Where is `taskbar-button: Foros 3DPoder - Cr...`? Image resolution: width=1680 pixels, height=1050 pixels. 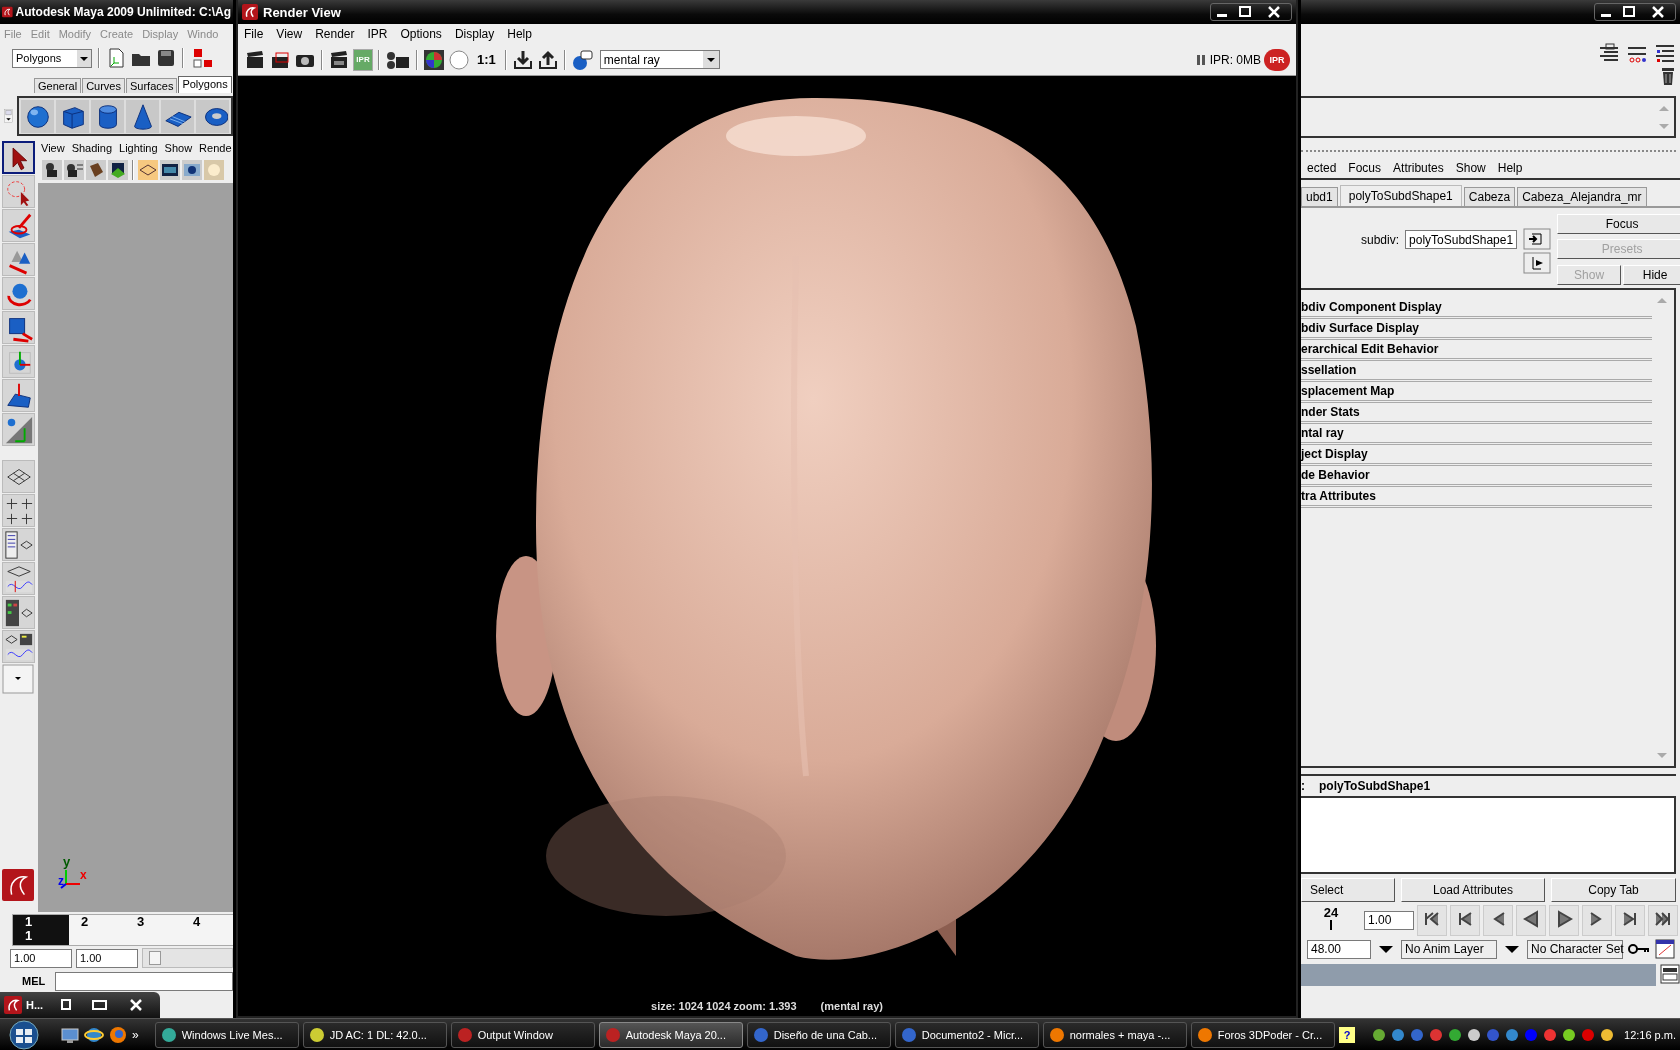 taskbar-button: Foros 3DPoder - Cr... is located at coordinates (1262, 1034).